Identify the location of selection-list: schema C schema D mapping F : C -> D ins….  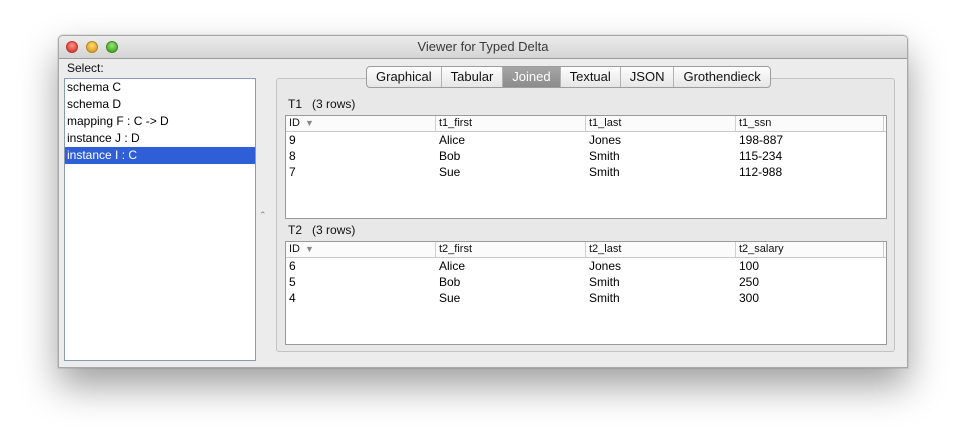
(160, 219).